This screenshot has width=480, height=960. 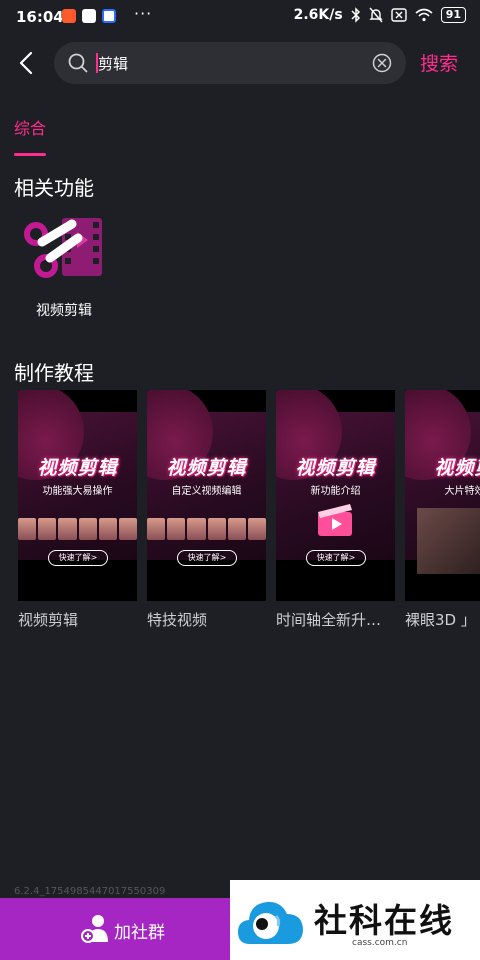 I want to click on tab-active-indicator, so click(x=30, y=154).